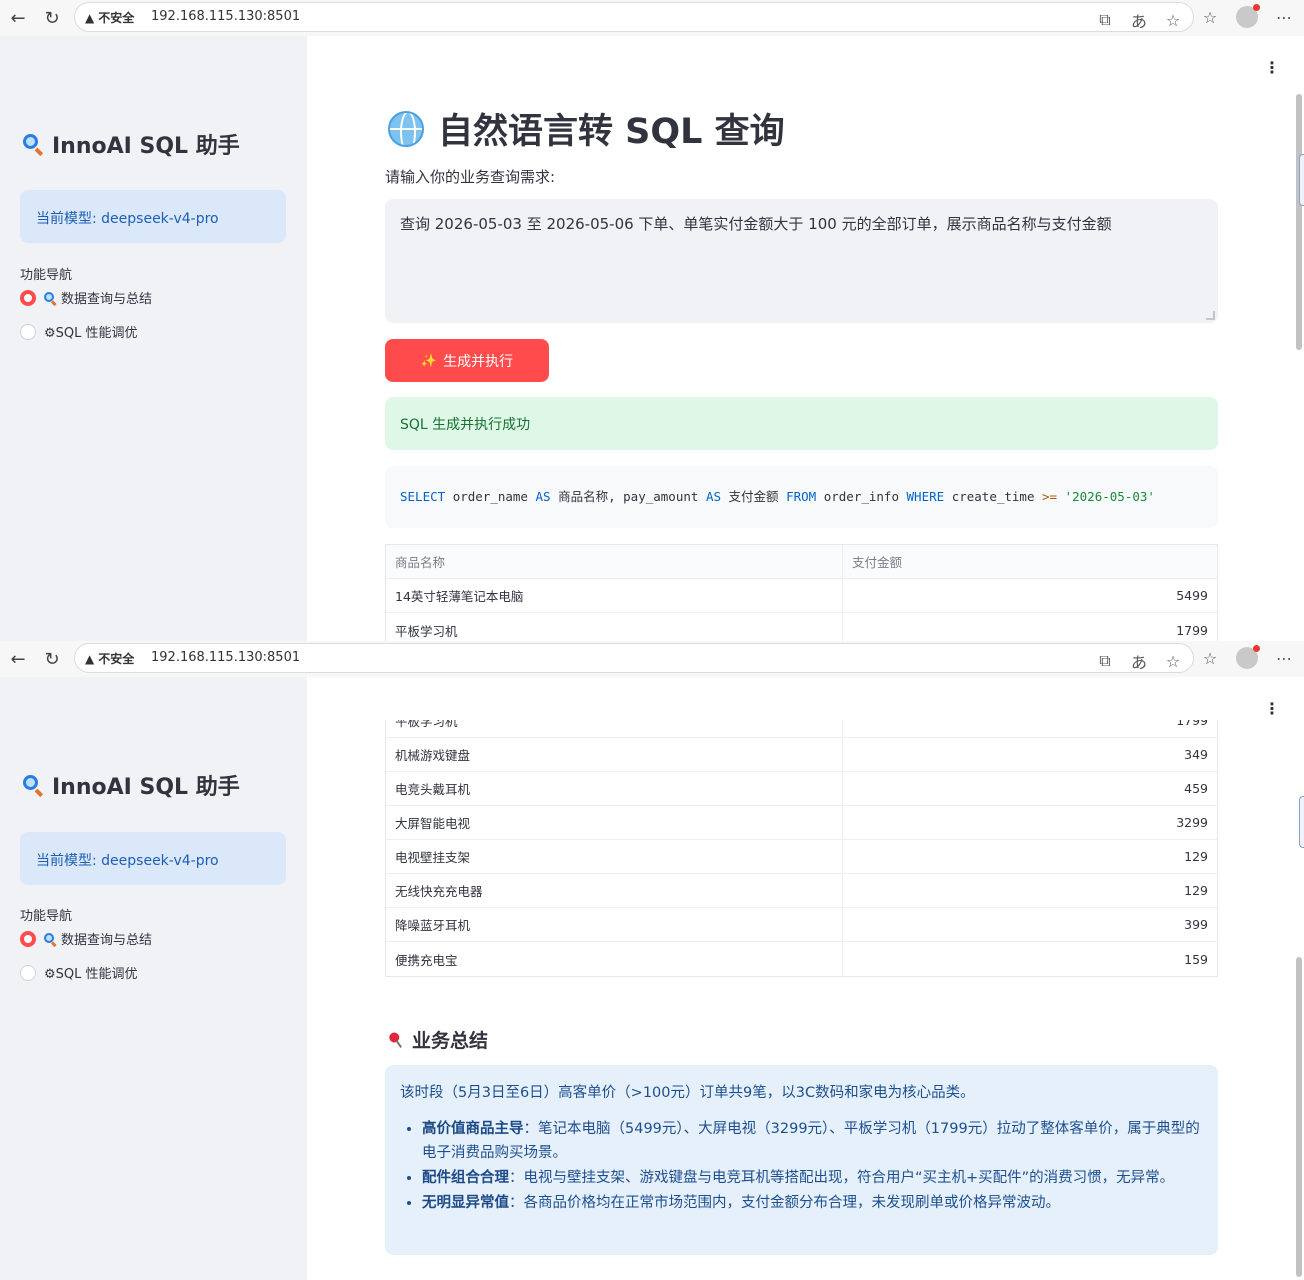 The height and width of the screenshot is (1280, 1304). Describe the element at coordinates (614, 822) in the screenshot. I see `table-cell: 大屏智能电视` at that location.